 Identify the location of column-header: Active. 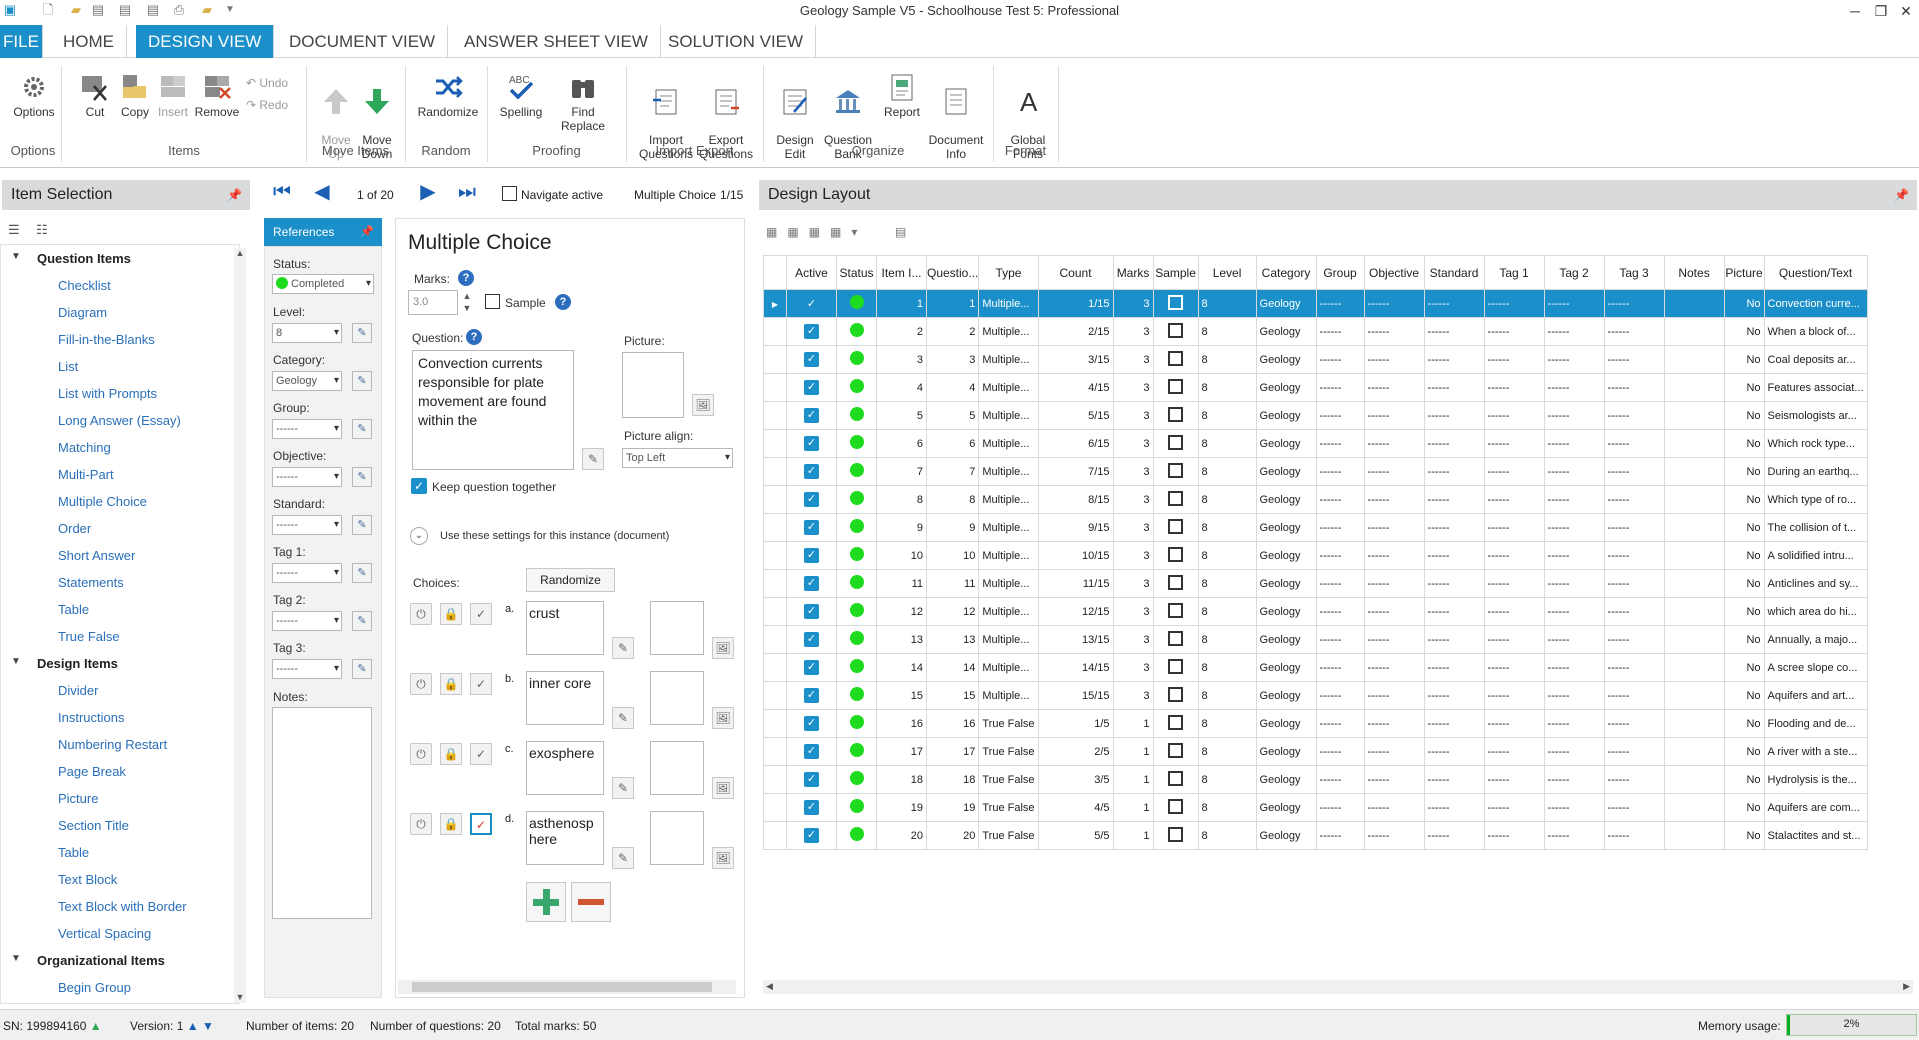
(811, 272).